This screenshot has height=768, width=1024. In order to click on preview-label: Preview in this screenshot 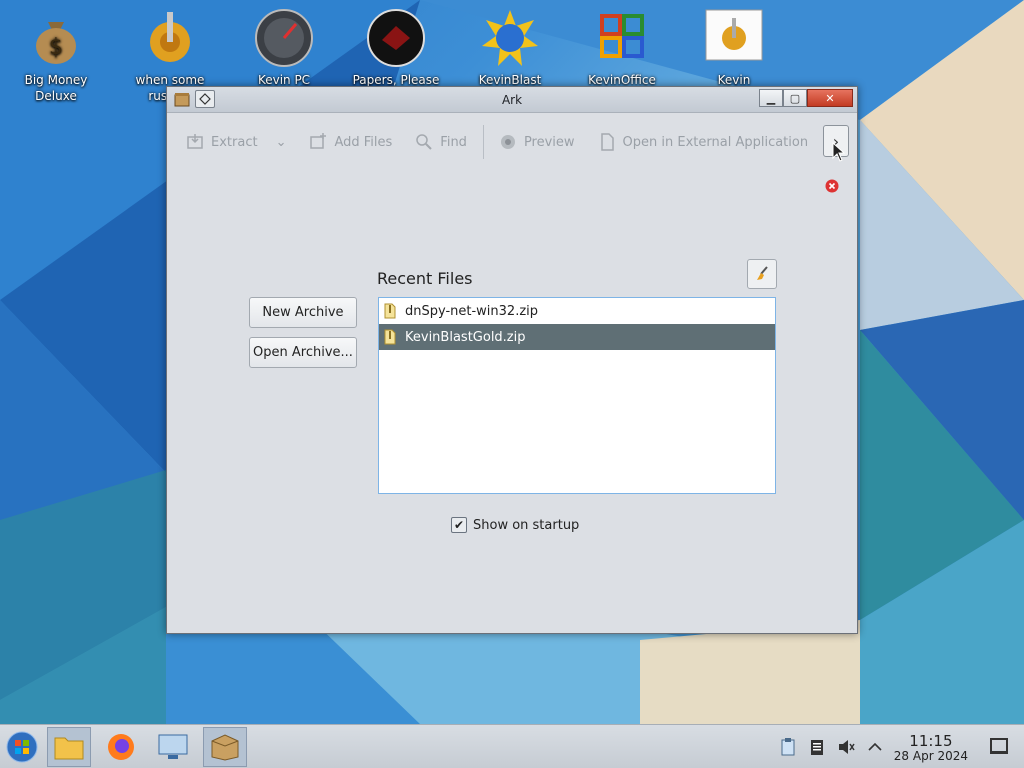, I will do `click(549, 142)`.